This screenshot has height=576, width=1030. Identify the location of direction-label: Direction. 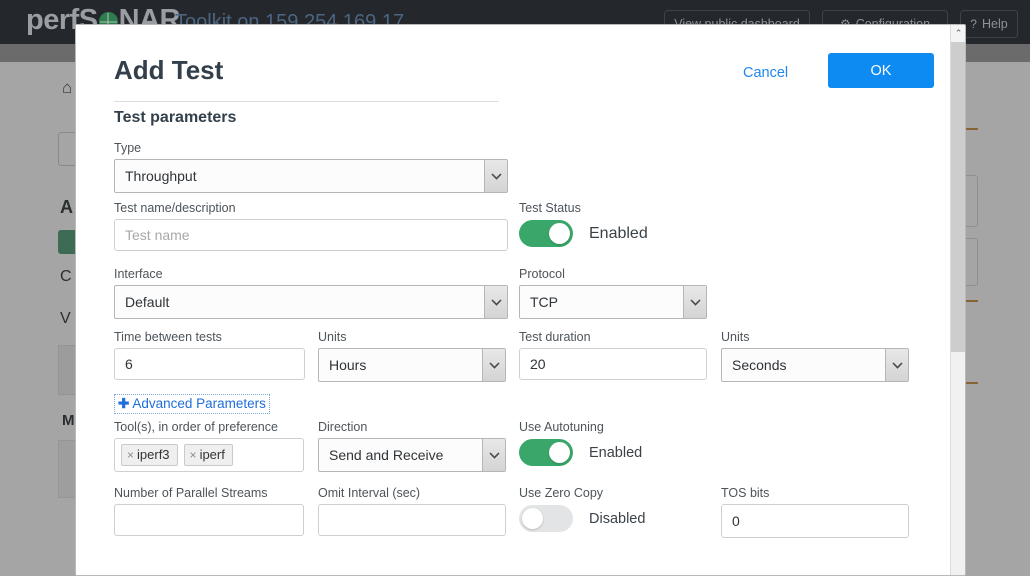
(343, 427).